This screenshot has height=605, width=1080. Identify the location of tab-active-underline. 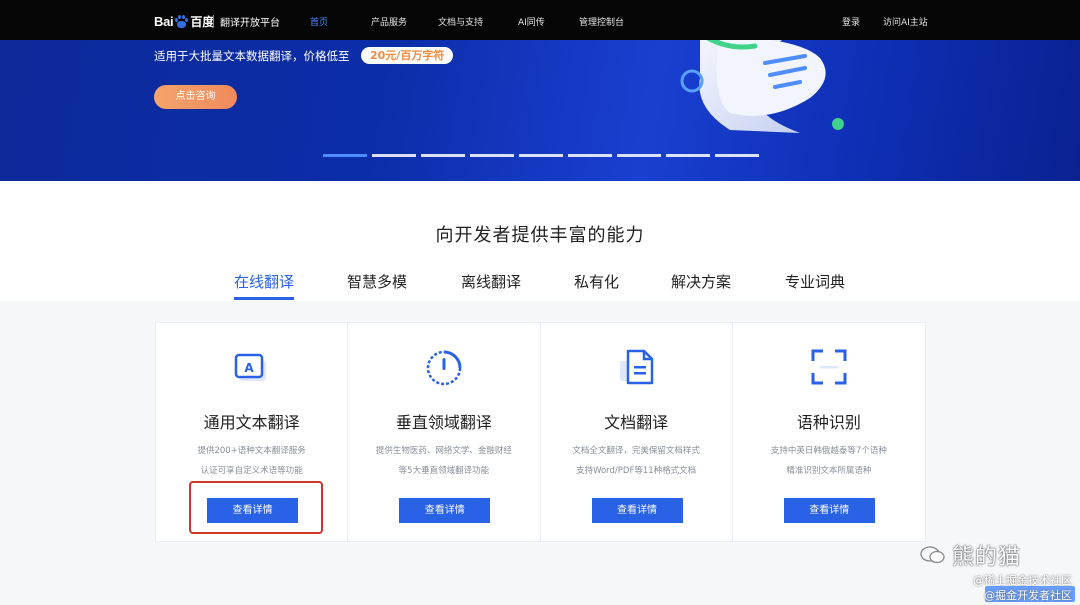
(264, 298).